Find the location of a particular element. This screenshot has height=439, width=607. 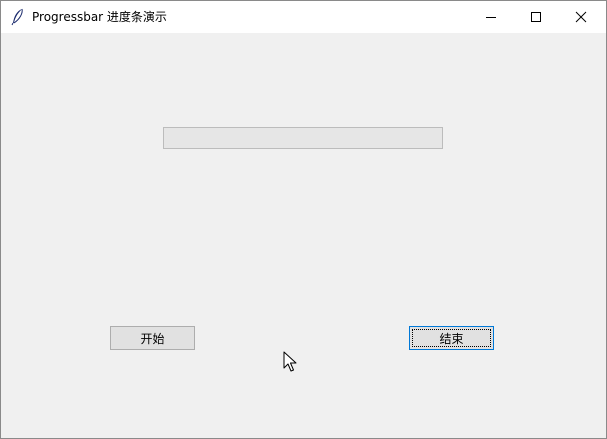

mouse-pointer-icon is located at coordinates (290, 361).